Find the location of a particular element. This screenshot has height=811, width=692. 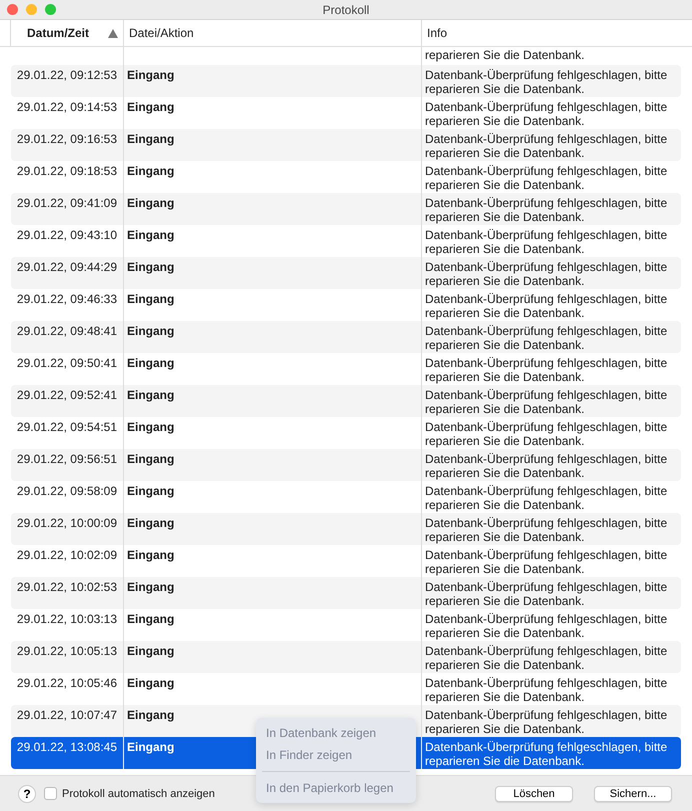

table-cell-text: 29.01.22, 09:14:53 is located at coordinates (67, 107).